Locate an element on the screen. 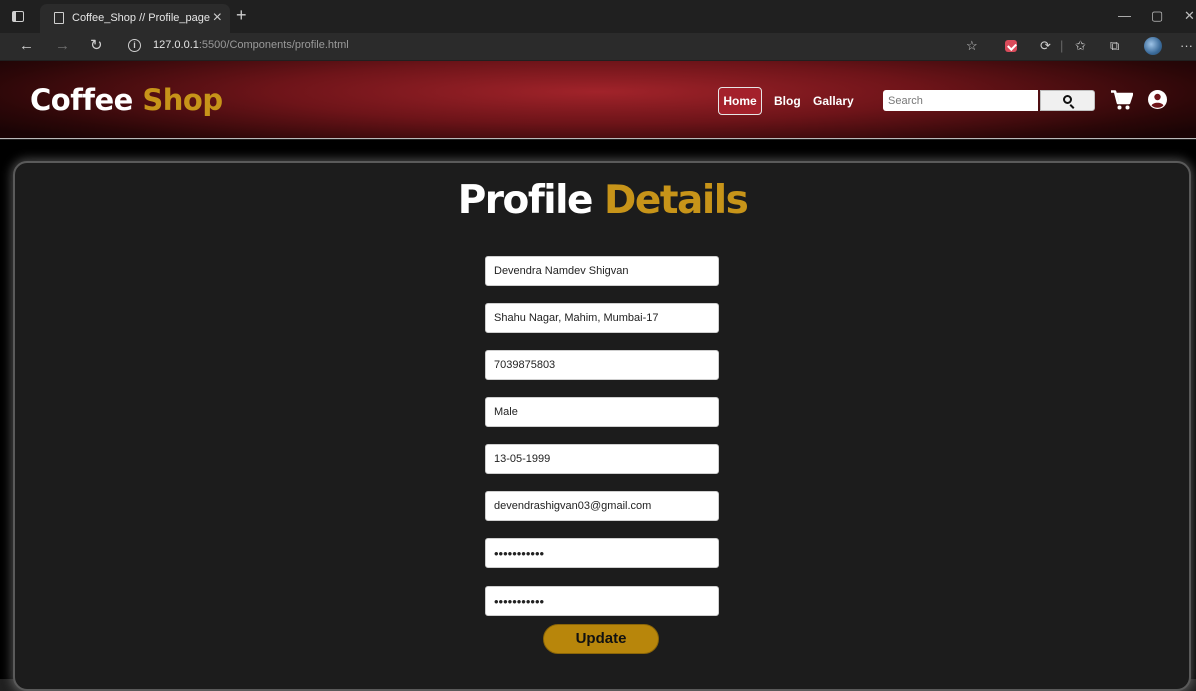 This screenshot has width=1196, height=691. page-title: Profile Details is located at coordinates (598, 200).